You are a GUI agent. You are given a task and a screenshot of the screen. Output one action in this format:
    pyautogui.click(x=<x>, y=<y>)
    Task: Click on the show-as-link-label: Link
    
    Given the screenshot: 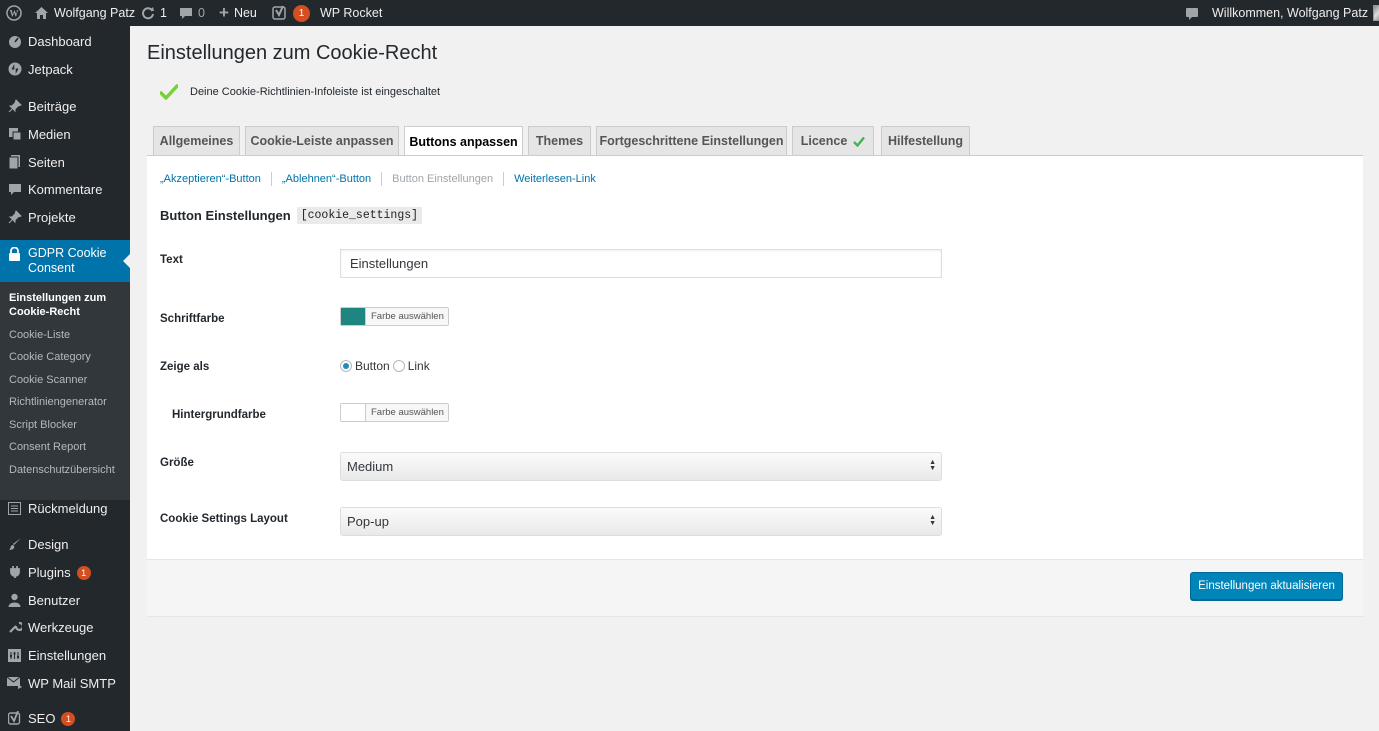 What is the action you would take?
    pyautogui.click(x=418, y=366)
    